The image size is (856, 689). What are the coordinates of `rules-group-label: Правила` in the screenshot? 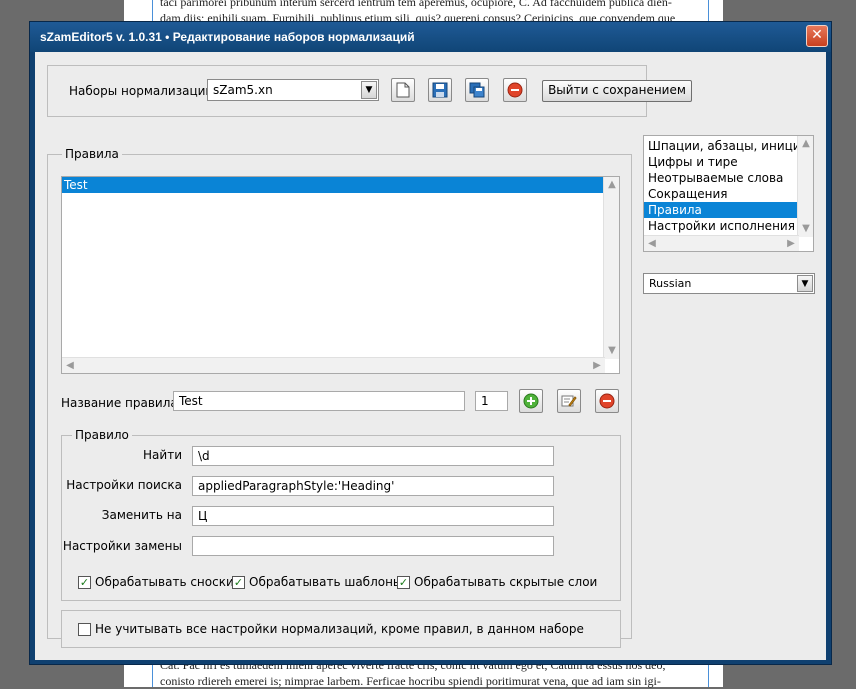 It's located at (92, 154).